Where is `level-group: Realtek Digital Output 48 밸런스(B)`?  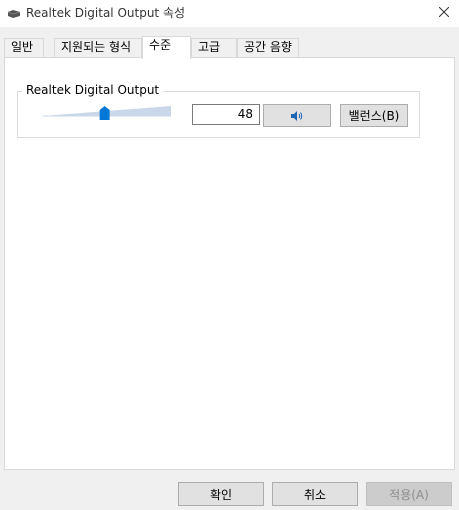 level-group: Realtek Digital Output 48 밸런스(B) is located at coordinates (218, 110).